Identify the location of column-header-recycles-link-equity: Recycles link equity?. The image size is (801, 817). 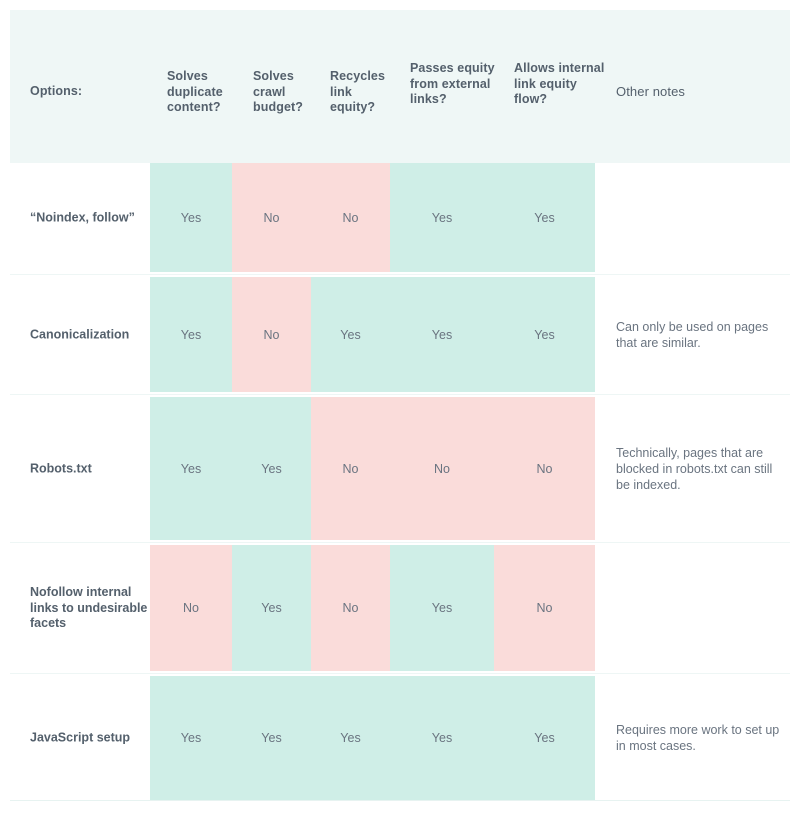
(358, 91).